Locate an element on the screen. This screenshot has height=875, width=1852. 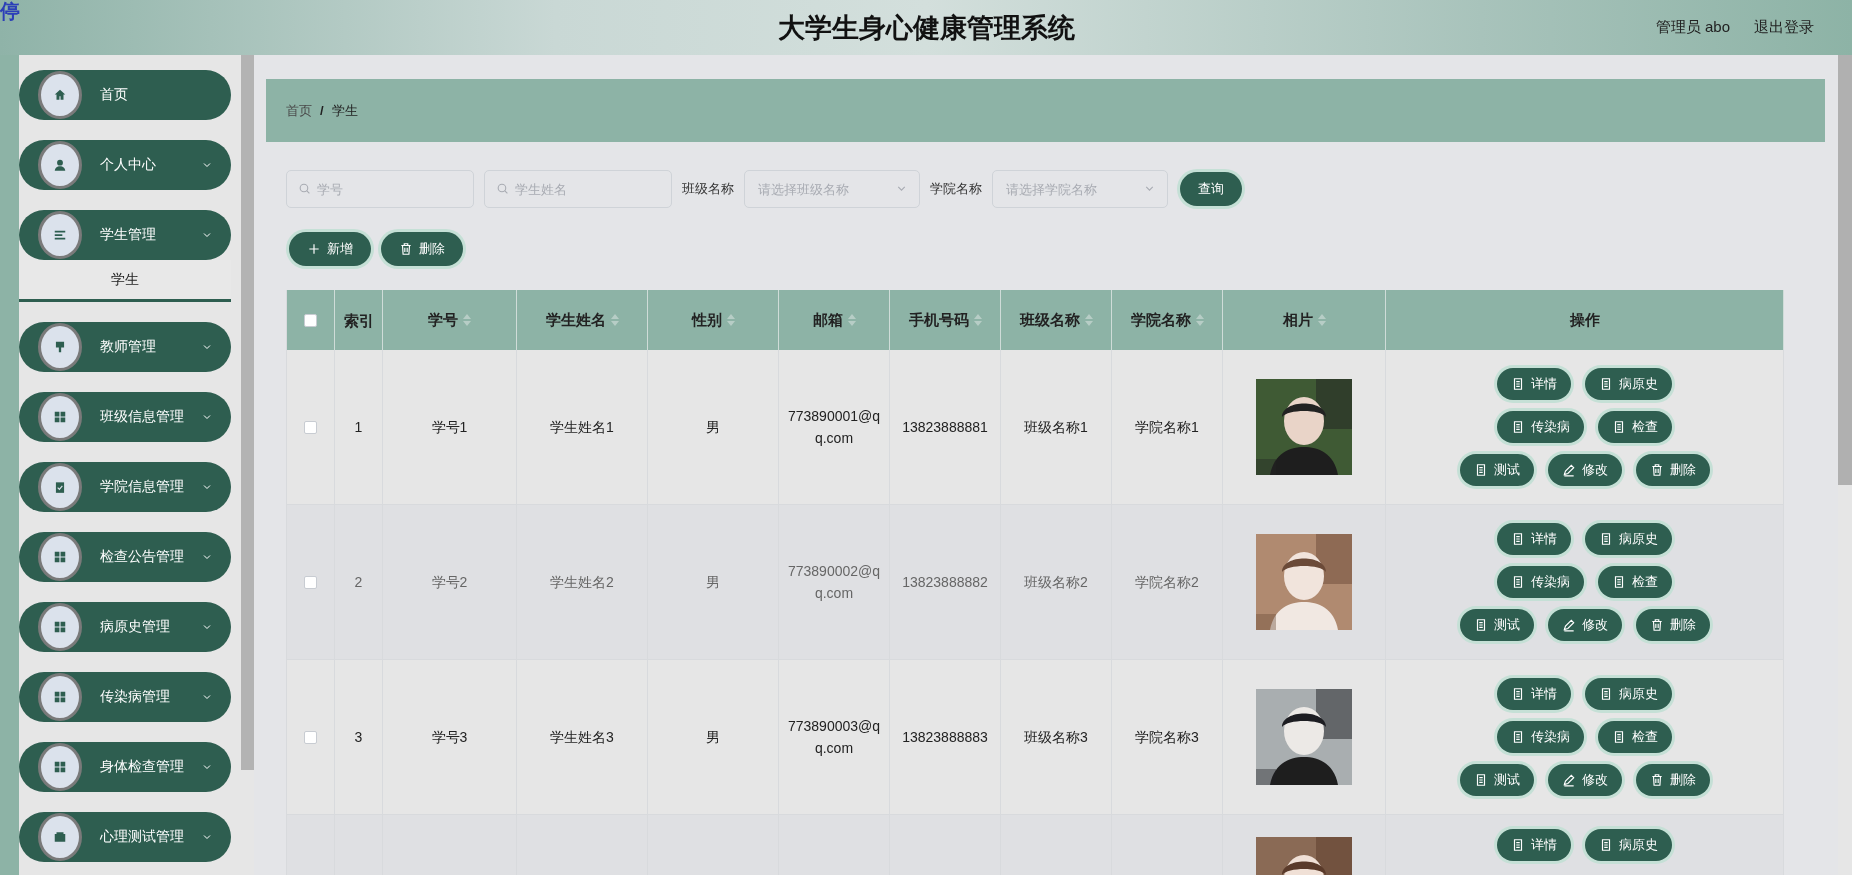
trash-icon is located at coordinates (406, 249).